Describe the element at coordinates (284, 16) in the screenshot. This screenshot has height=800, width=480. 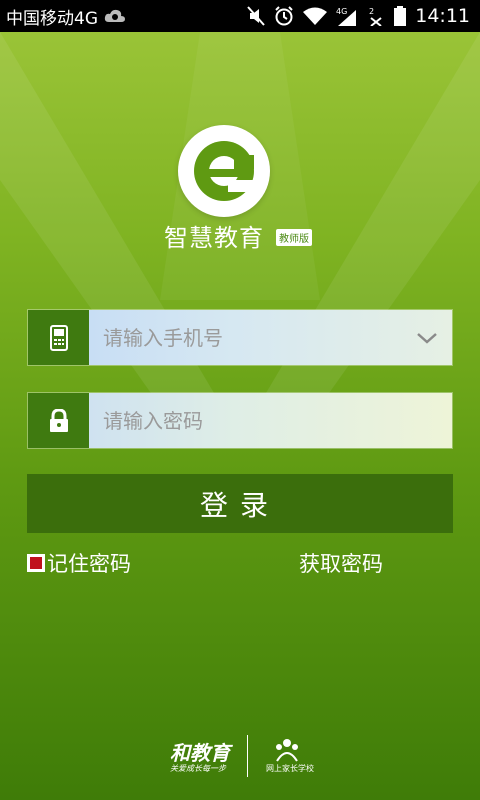
I see `alarm-icon` at that location.